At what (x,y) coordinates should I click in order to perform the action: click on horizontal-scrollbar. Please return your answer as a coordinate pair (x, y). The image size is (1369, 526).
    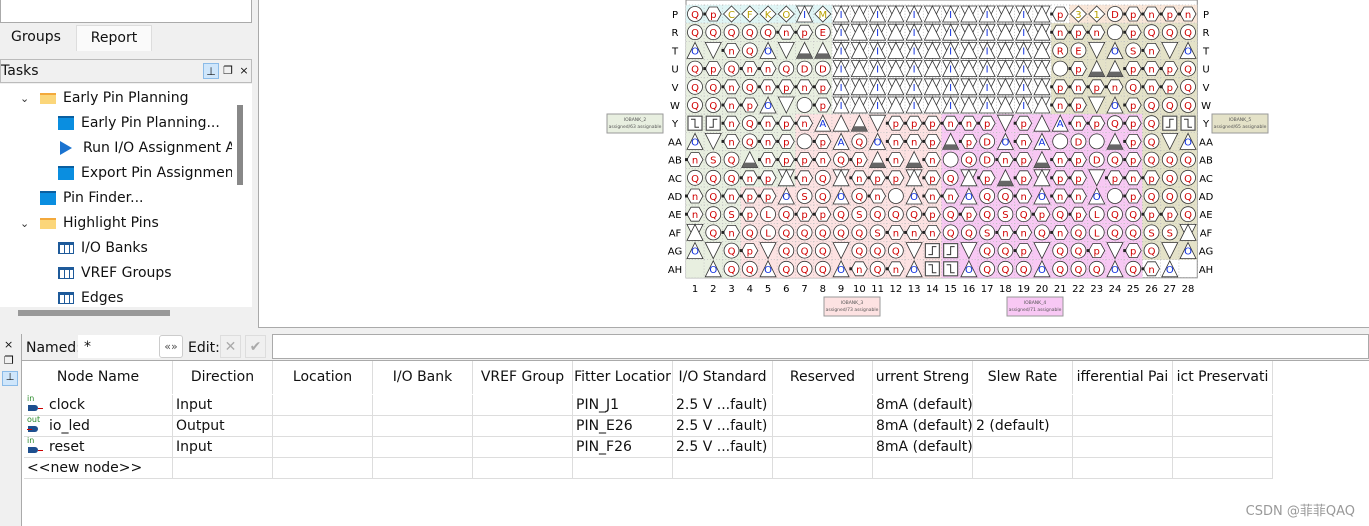
    Looking at the image, I should click on (94, 313).